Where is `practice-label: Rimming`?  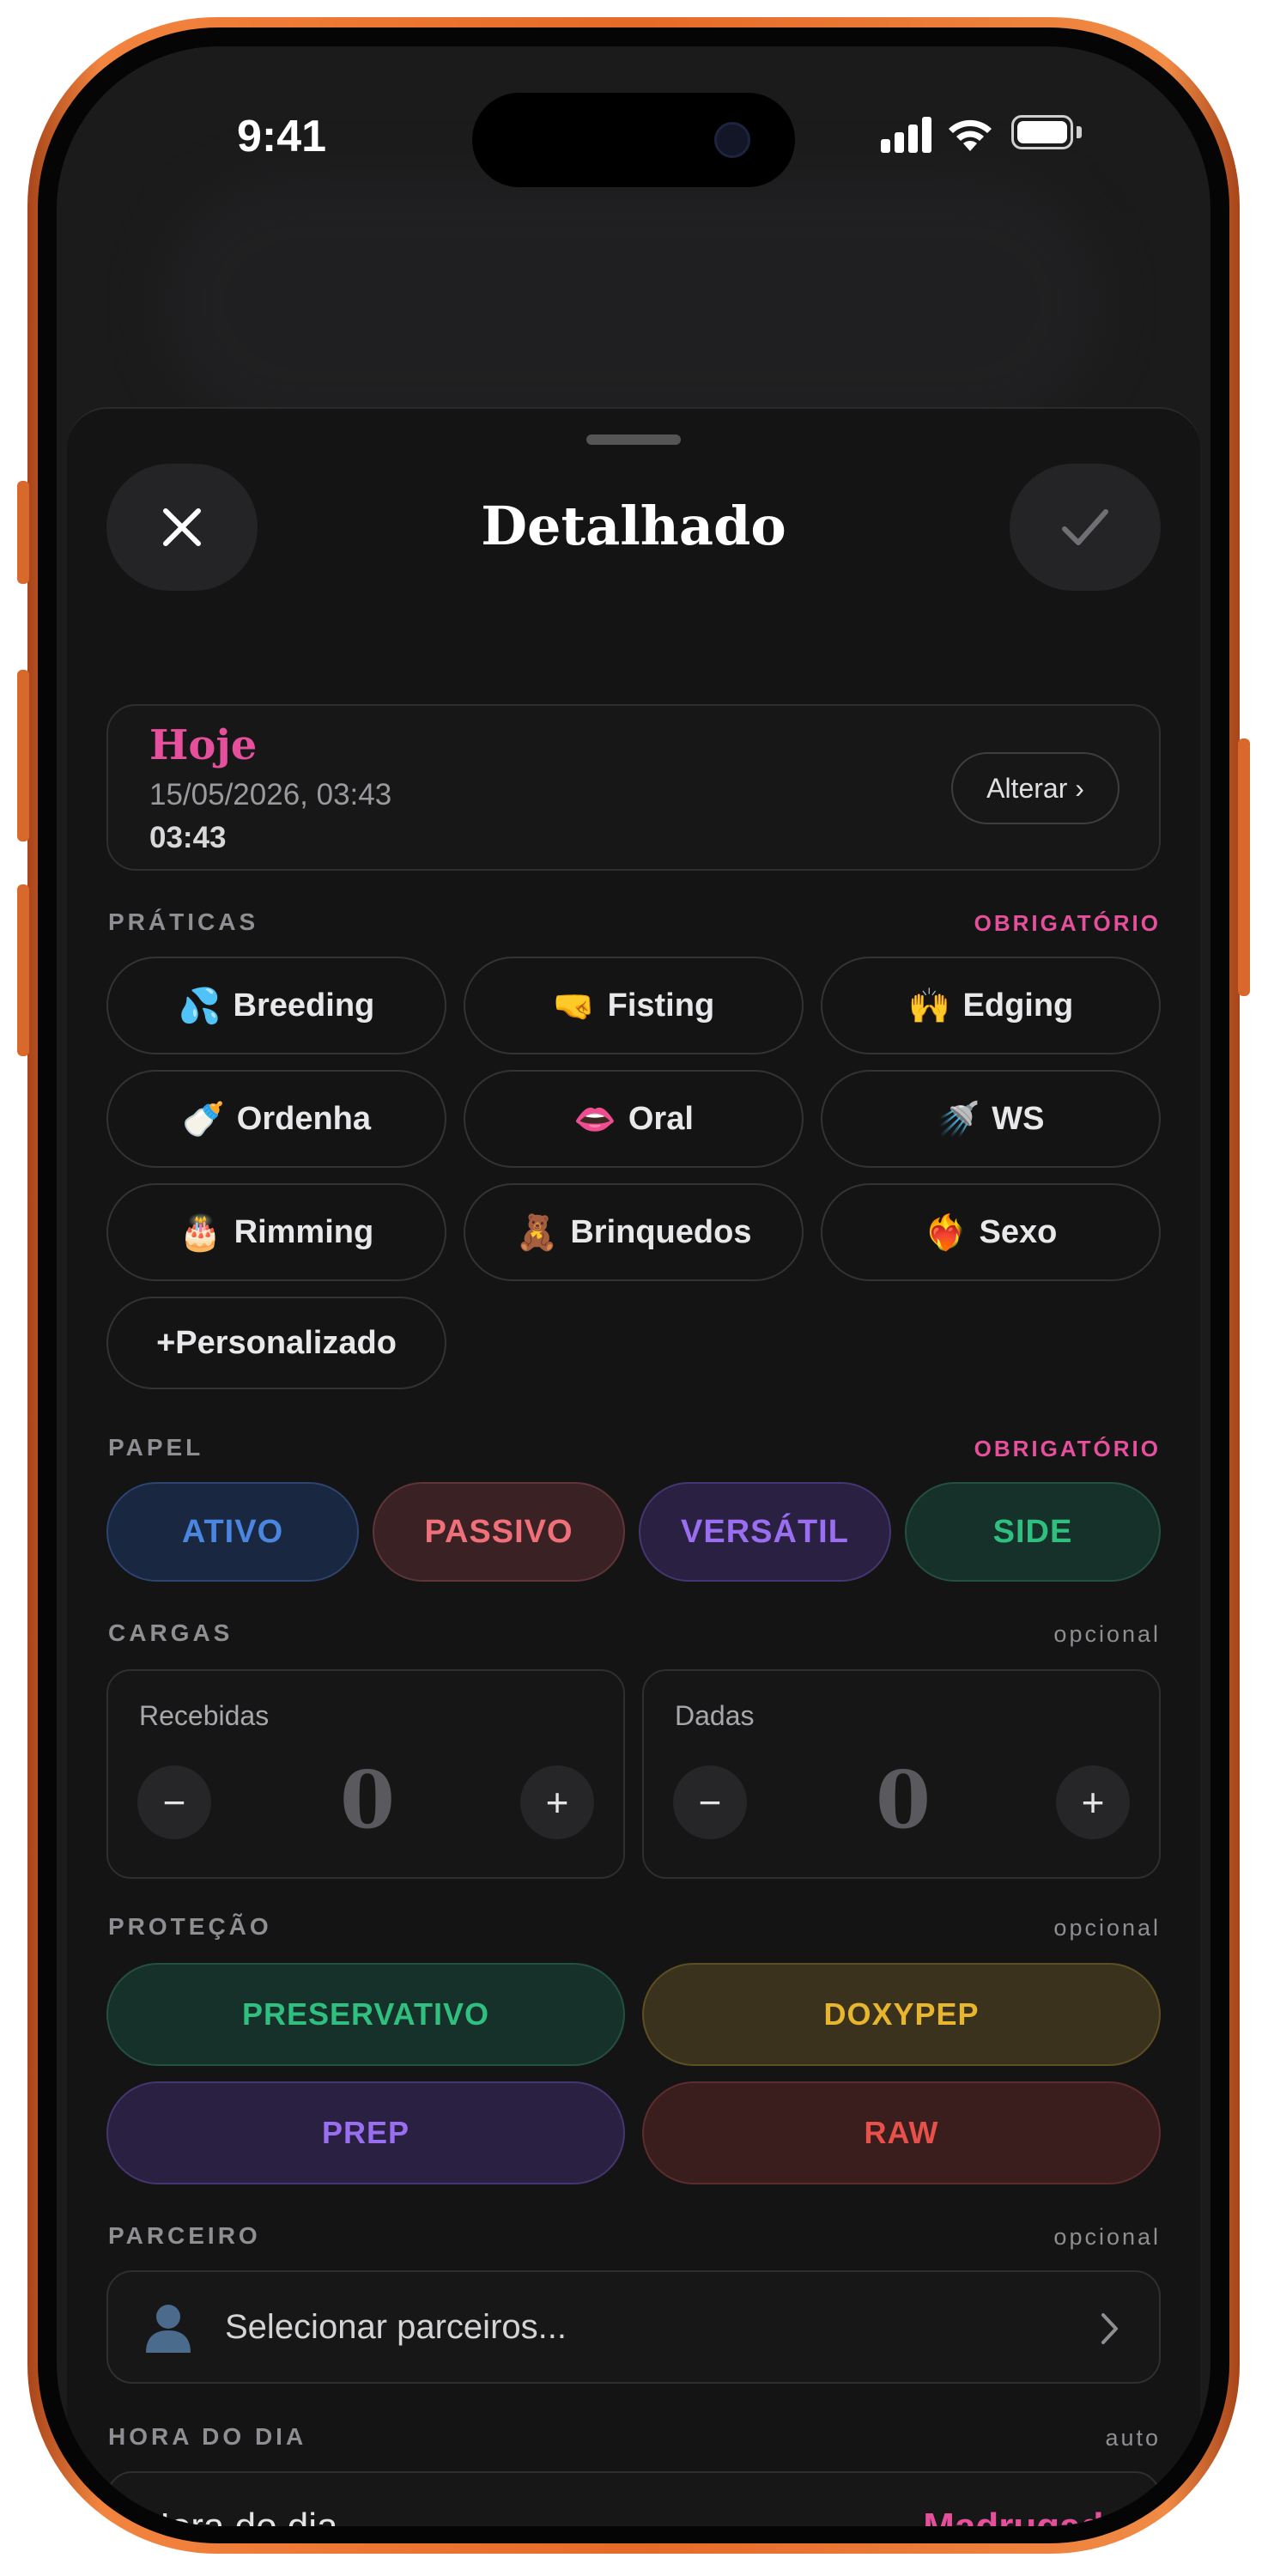 practice-label: Rimming is located at coordinates (304, 1232).